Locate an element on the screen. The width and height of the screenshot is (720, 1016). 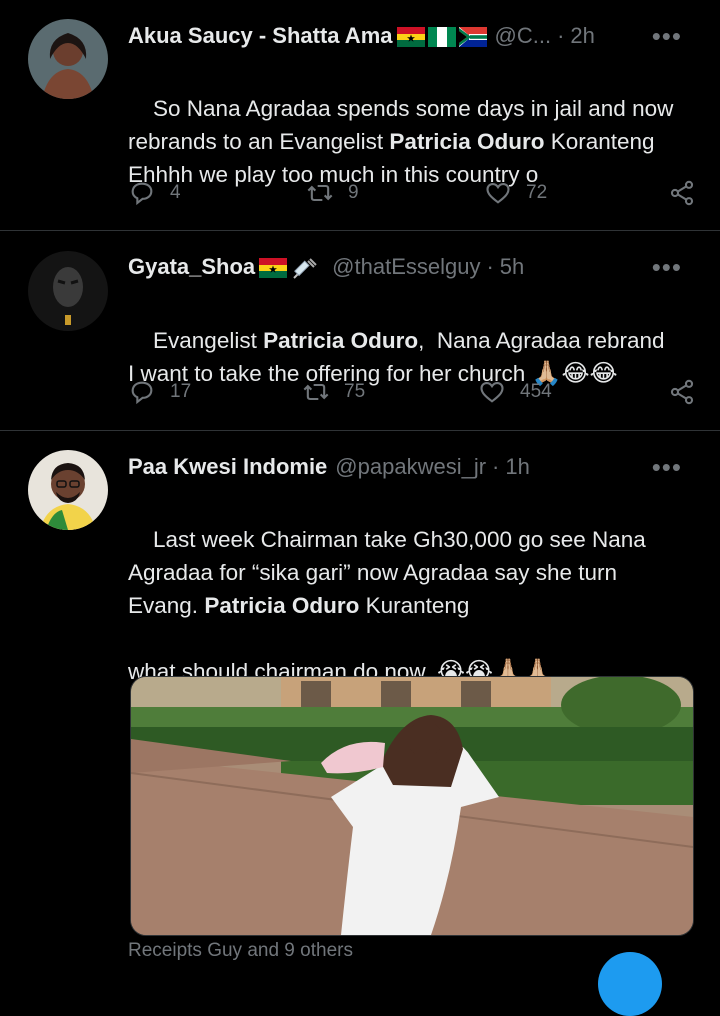
timestamp: 2h is located at coordinates (582, 36).